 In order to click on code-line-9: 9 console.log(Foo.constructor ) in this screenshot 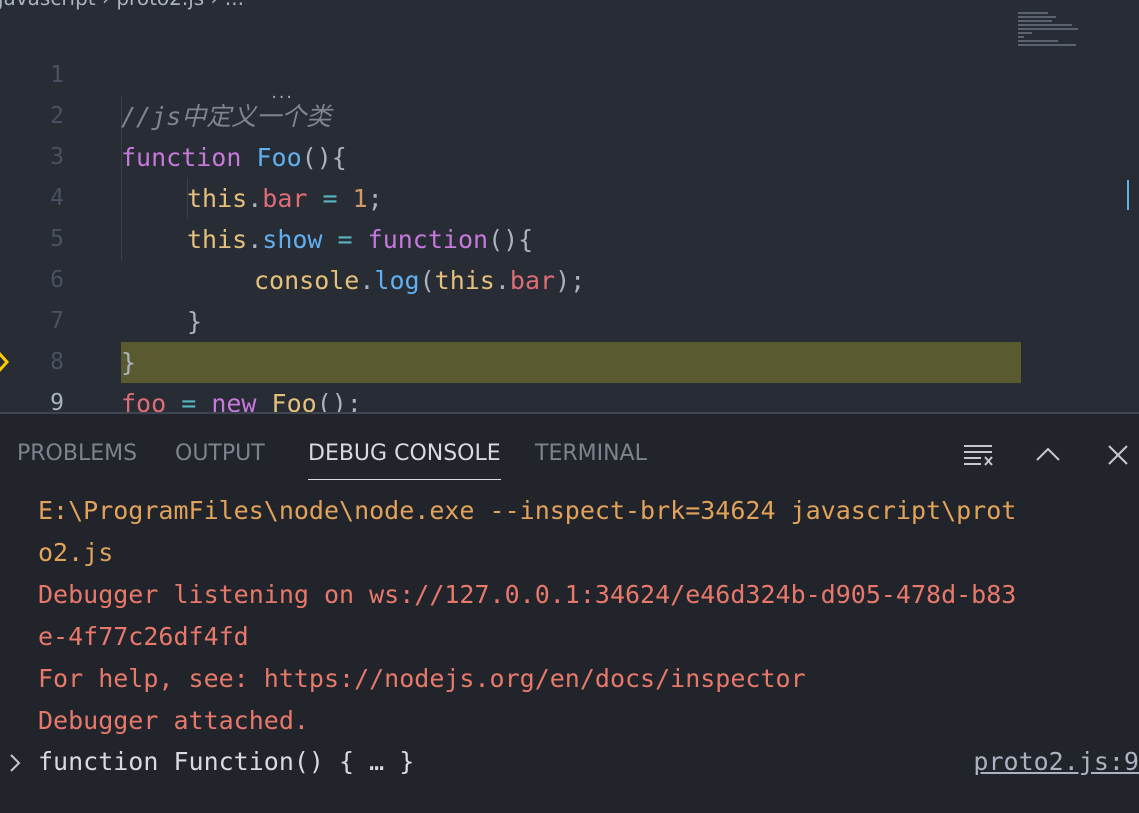, I will do `click(569, 378)`.